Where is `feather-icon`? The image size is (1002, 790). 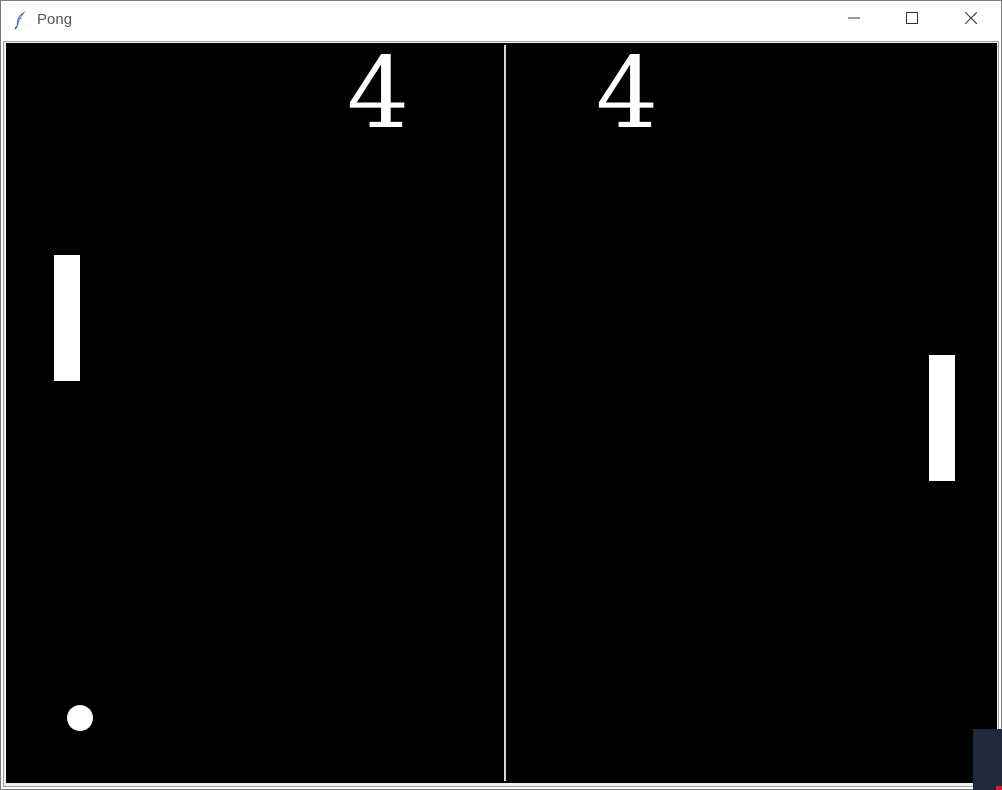
feather-icon is located at coordinates (21, 20).